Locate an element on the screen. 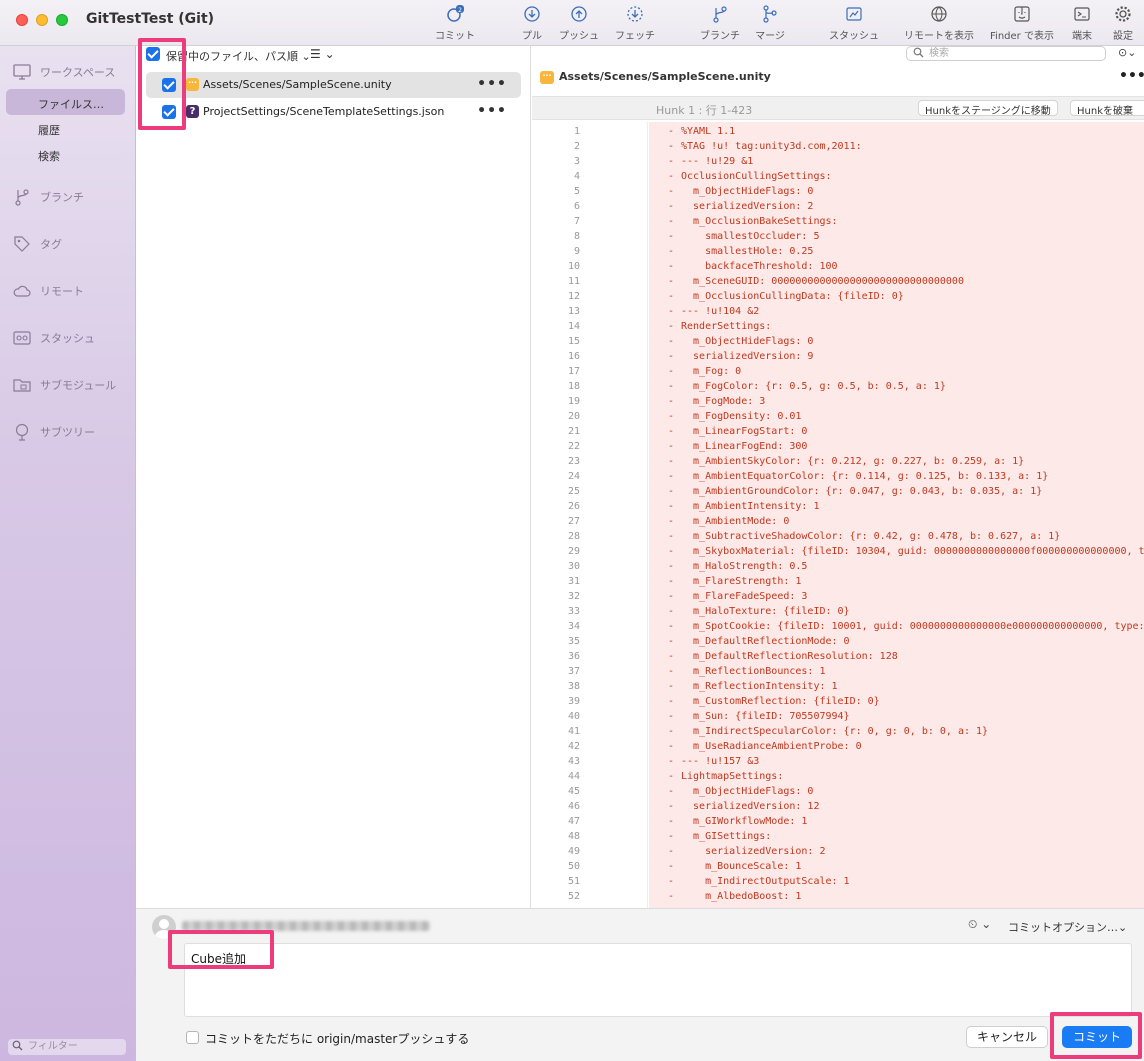 The width and height of the screenshot is (1144, 1061). toolbar-pull-label: プル is located at coordinates (532, 36).